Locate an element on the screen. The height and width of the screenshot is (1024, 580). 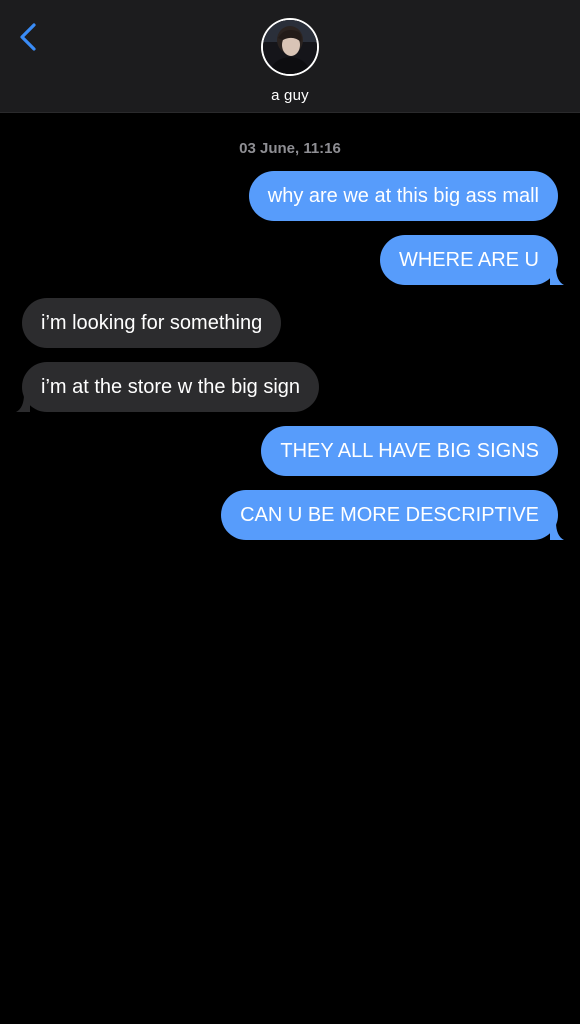
message-bubble-outgoing: THEY ALL HAVE BIG SIGNS is located at coordinates (409, 451).